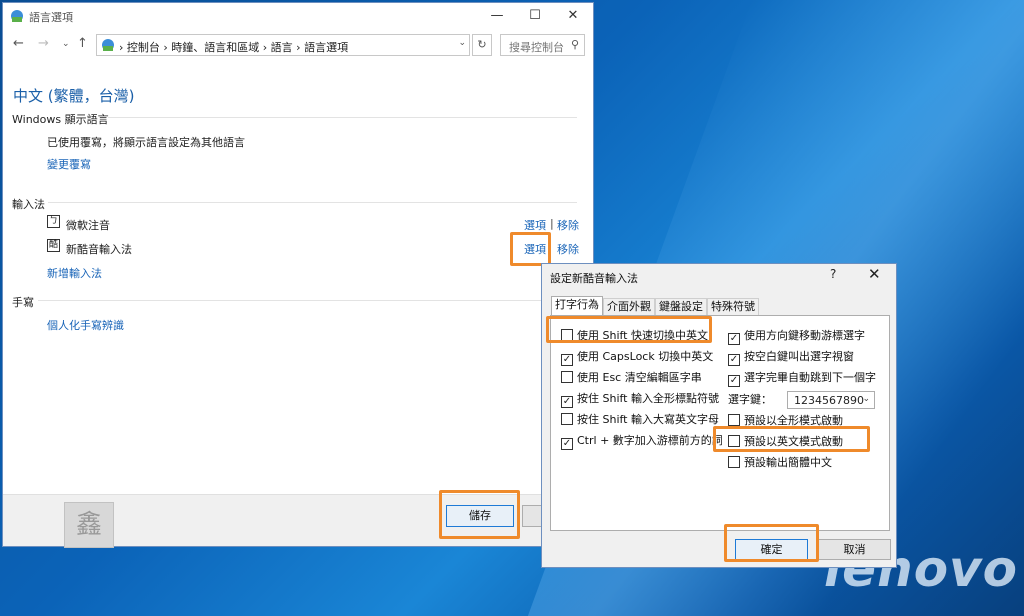 This screenshot has width=1024, height=616. What do you see at coordinates (648, 398) in the screenshot?
I see `checkbox-label: 按住 Shift 輸入全形標點符號` at bounding box center [648, 398].